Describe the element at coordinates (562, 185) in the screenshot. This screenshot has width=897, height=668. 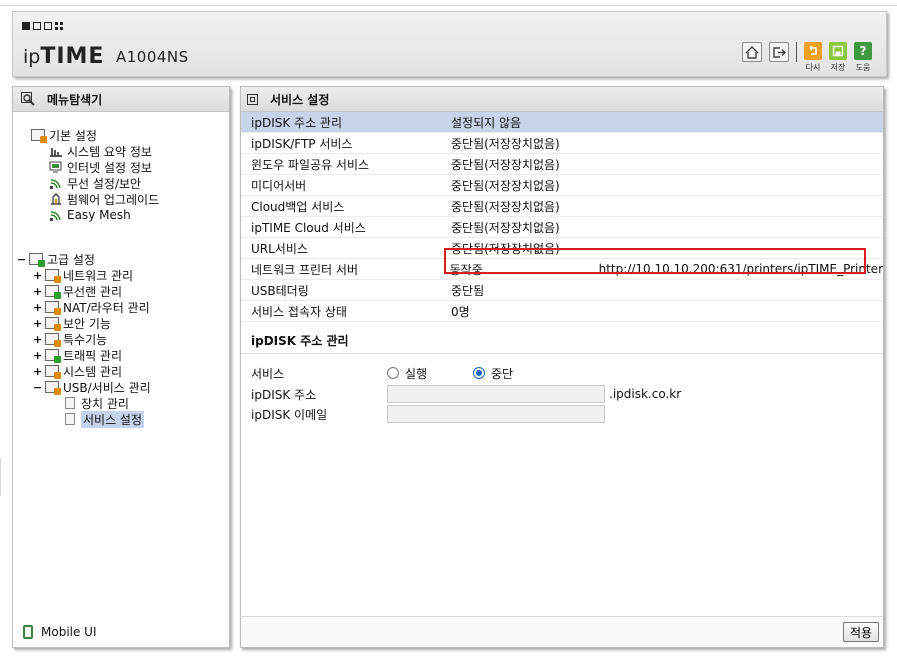
I see `table-row: 미디어서버 중단됨(저장장치없음)` at that location.